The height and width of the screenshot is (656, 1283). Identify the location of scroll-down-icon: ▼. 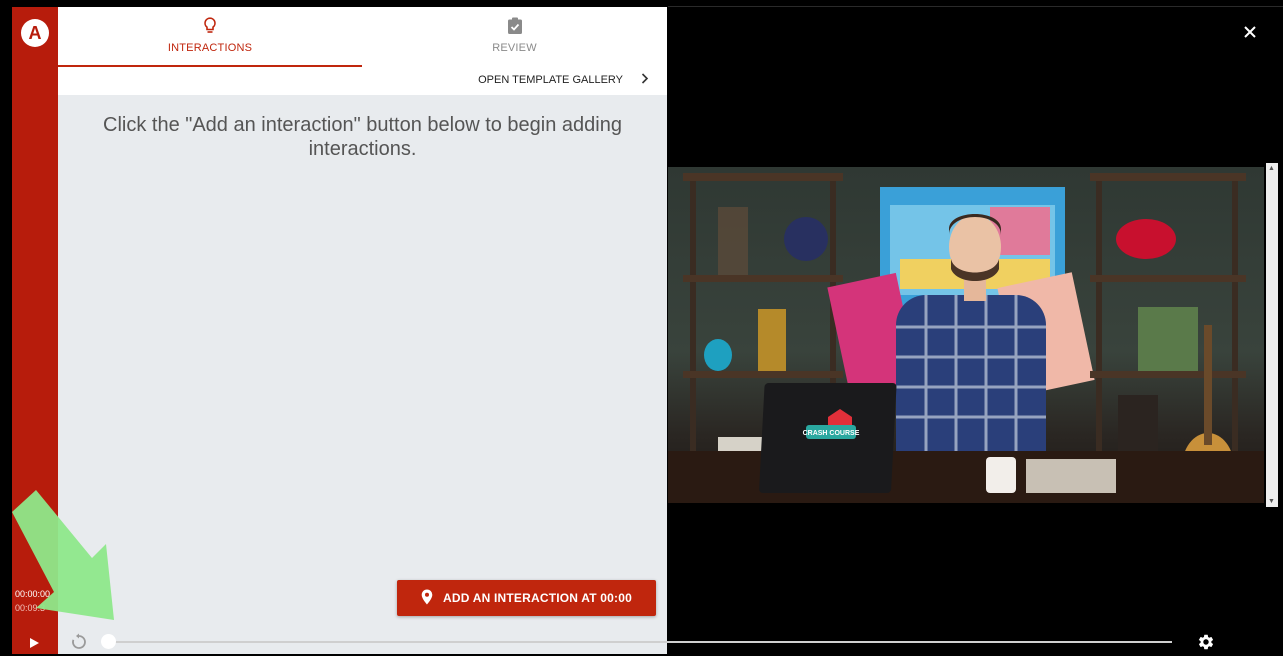
(1271, 501).